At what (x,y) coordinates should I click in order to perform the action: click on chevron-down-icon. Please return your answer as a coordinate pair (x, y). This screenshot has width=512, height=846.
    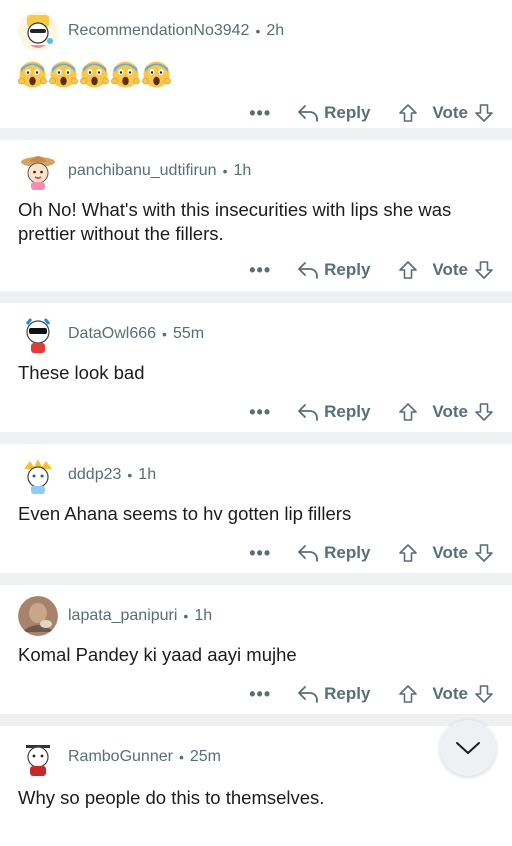
    Looking at the image, I should click on (468, 748).